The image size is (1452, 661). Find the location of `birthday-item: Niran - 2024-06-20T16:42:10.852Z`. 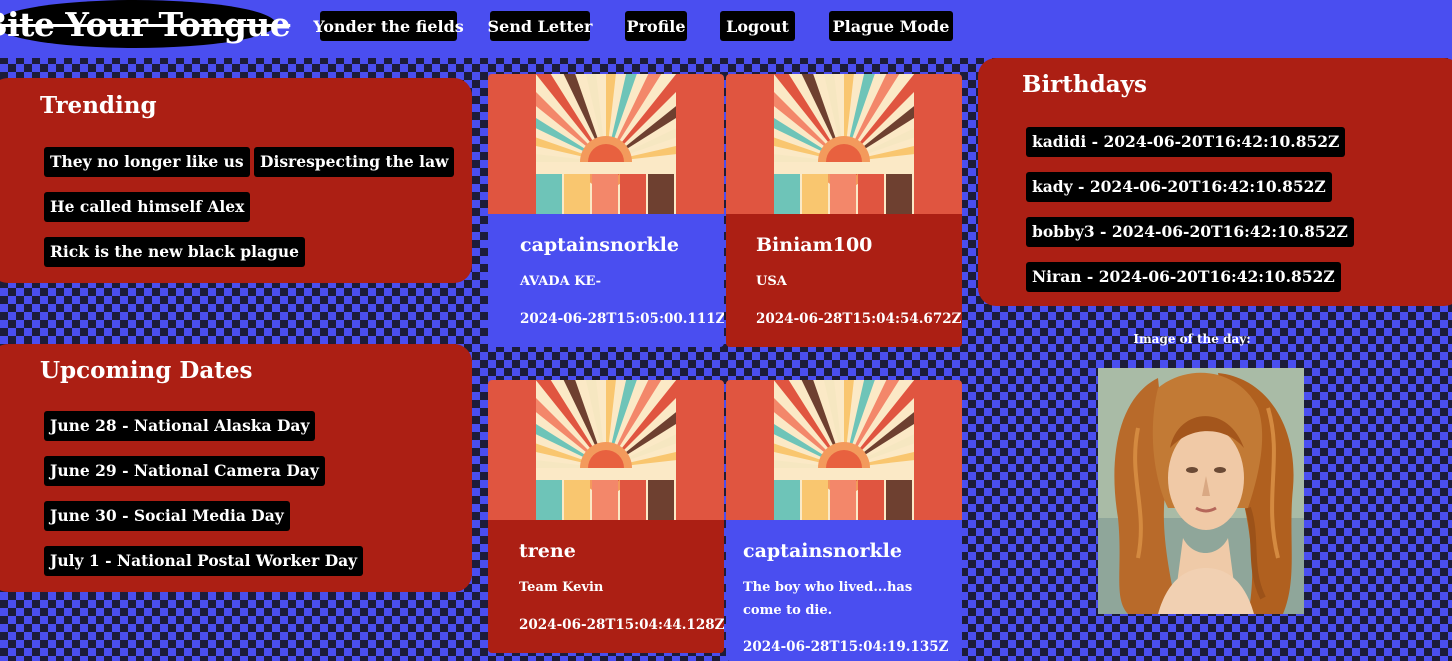

birthday-item: Niran - 2024-06-20T16:42:10.852Z is located at coordinates (1183, 277).